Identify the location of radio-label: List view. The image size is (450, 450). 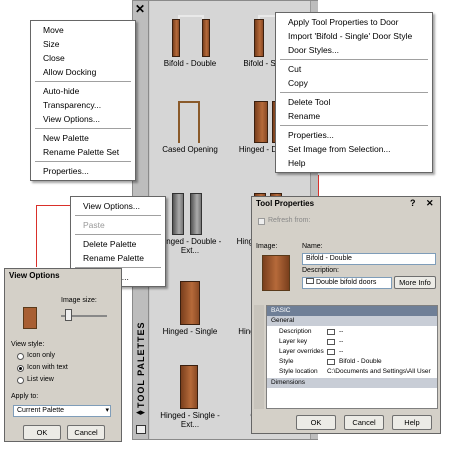
(40, 379).